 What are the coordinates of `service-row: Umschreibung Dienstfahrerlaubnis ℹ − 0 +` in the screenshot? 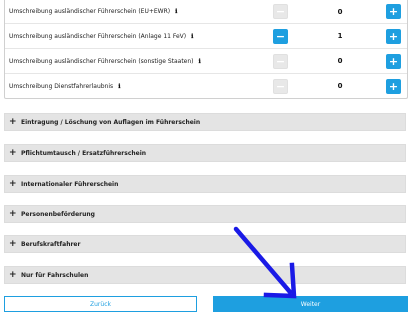 It's located at (206, 85).